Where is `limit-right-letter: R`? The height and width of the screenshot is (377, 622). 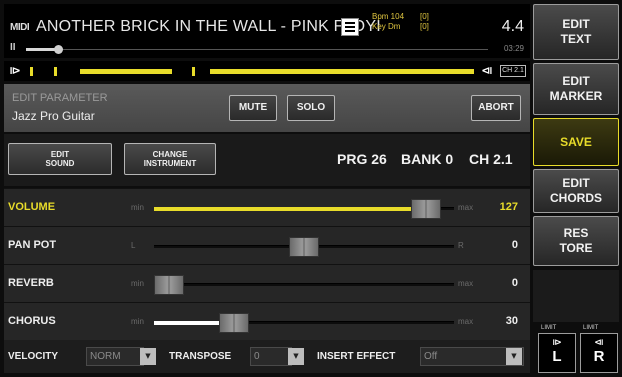 limit-right-letter: R is located at coordinates (599, 356).